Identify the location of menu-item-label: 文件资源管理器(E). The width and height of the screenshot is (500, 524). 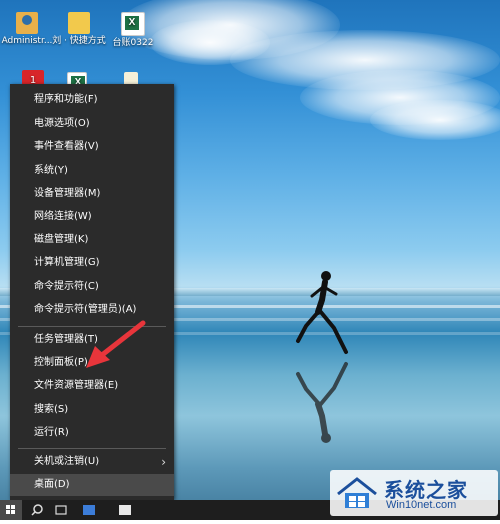
(76, 385).